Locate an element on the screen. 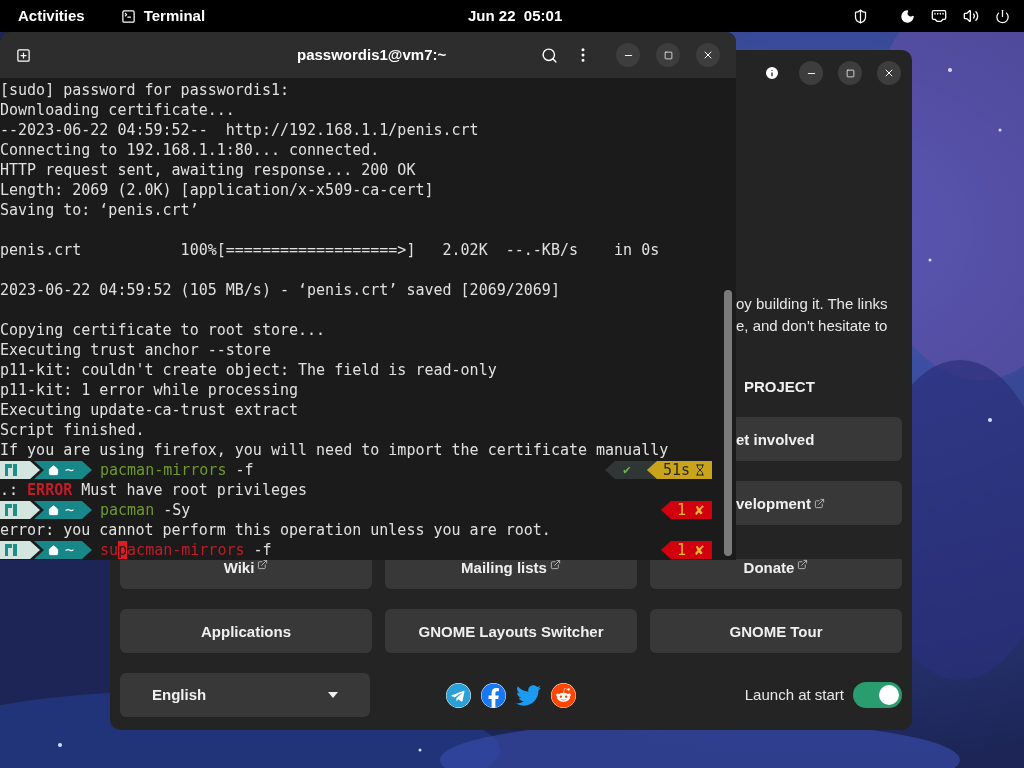  terminal-line: Saving to: ‘penis.crt’ is located at coordinates (99, 210).